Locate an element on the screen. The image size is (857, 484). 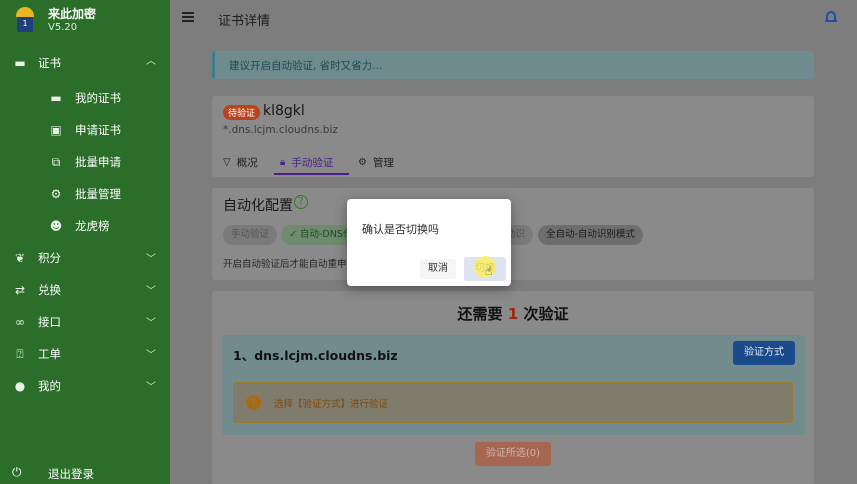
option-manual: 手动验证 is located at coordinates (250, 235).